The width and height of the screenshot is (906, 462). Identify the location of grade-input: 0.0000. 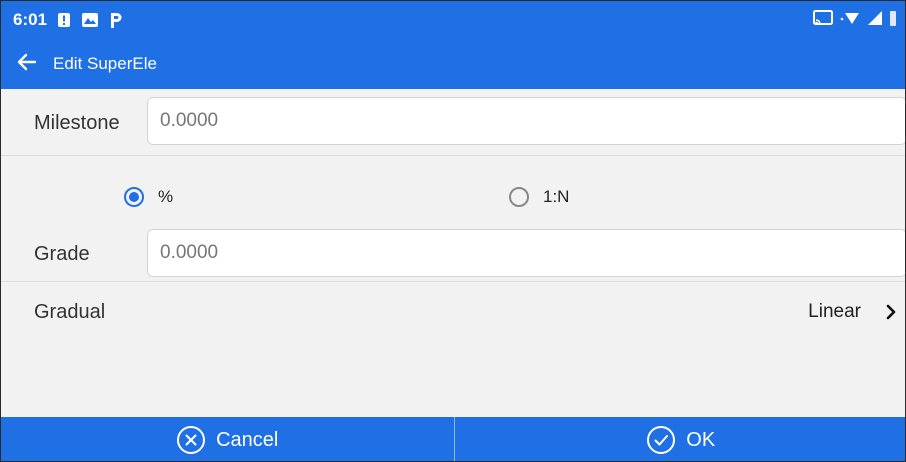
(526, 253).